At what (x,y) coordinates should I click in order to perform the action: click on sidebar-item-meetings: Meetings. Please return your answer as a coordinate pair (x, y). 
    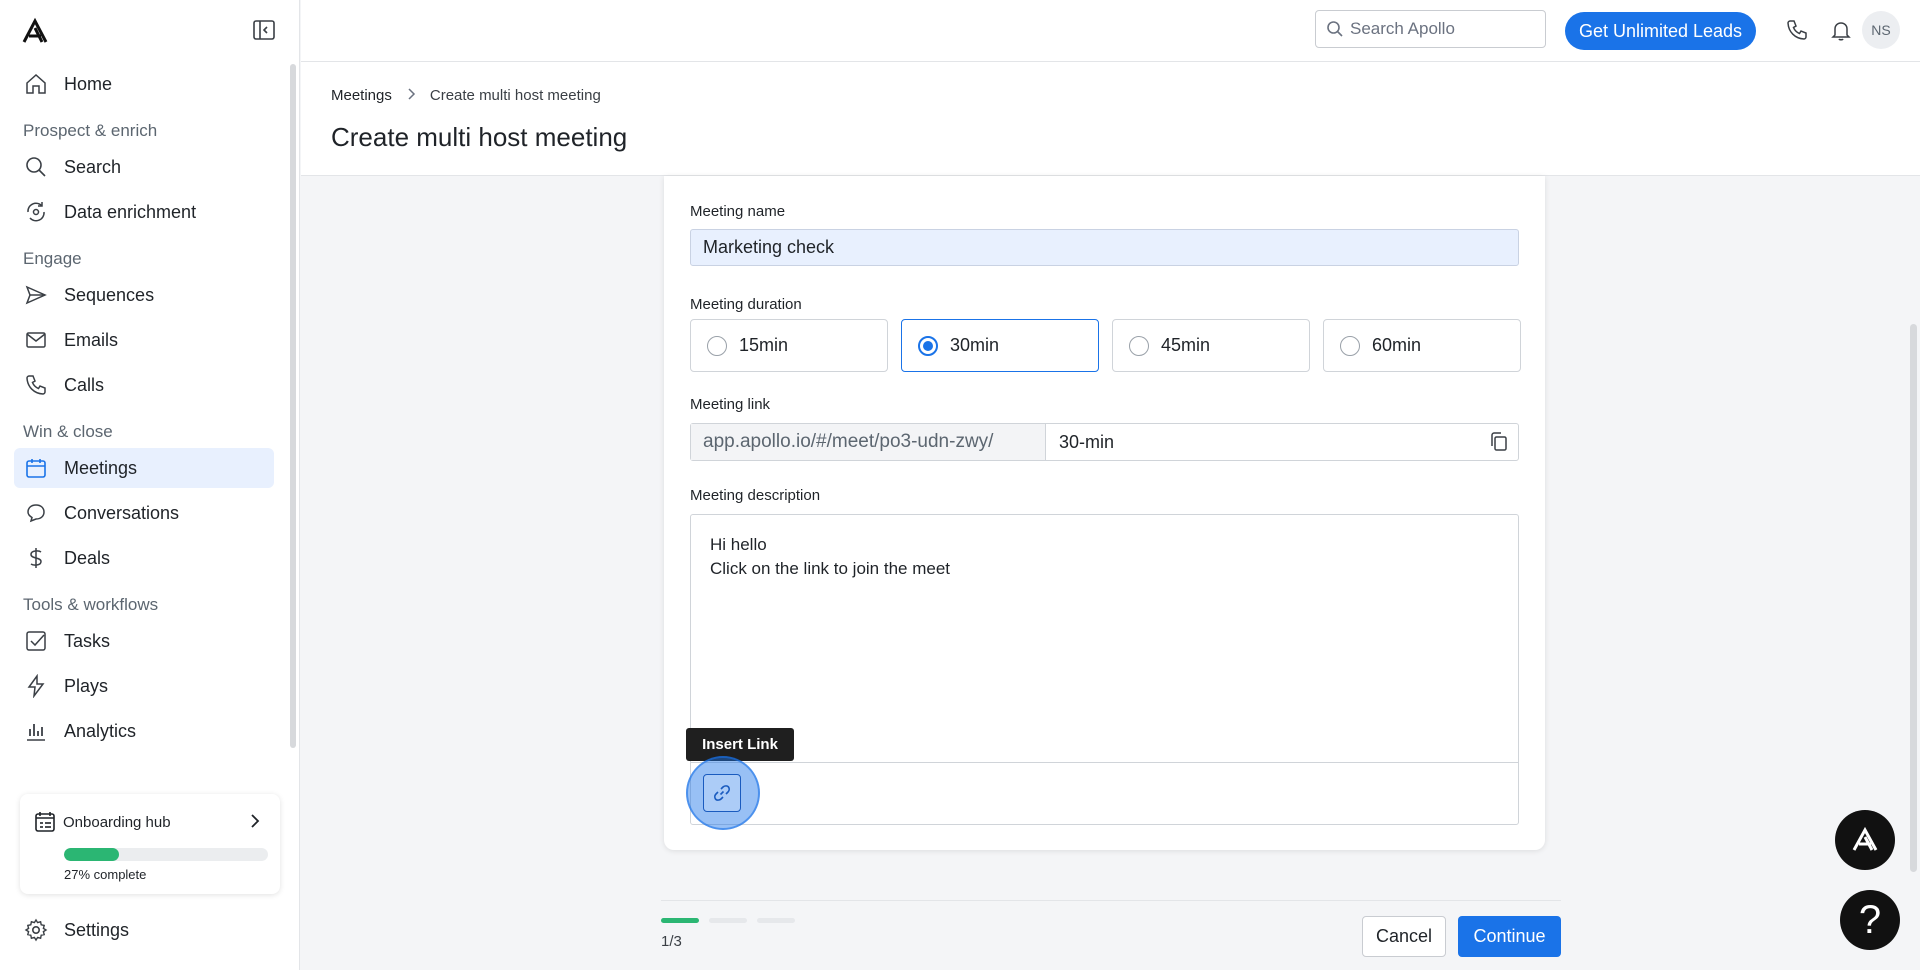
    Looking at the image, I should click on (144, 468).